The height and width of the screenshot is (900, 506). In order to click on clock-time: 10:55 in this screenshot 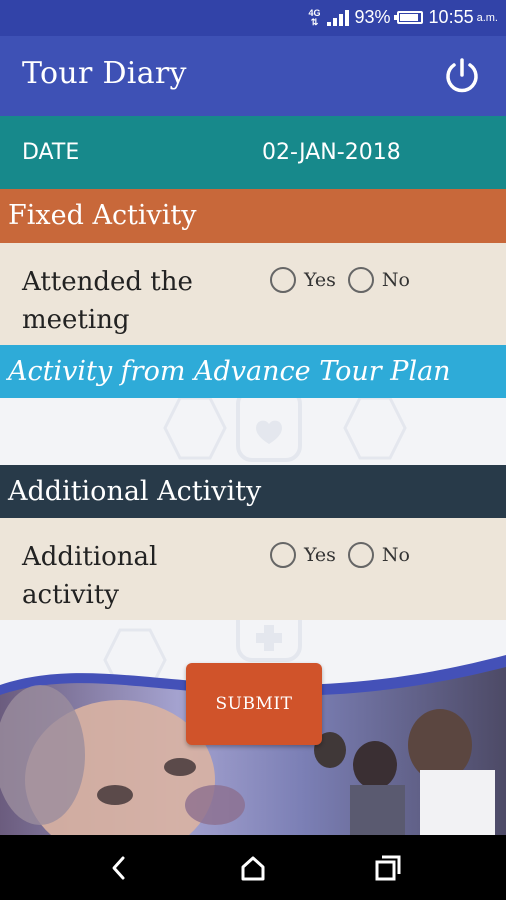, I will do `click(451, 17)`.